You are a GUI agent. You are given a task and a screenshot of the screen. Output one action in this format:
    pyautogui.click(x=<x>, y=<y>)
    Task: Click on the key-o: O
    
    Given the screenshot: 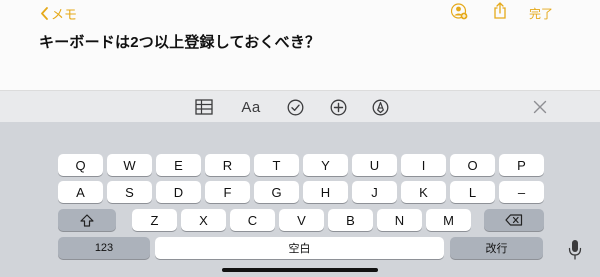 What is the action you would take?
    pyautogui.click(x=472, y=165)
    